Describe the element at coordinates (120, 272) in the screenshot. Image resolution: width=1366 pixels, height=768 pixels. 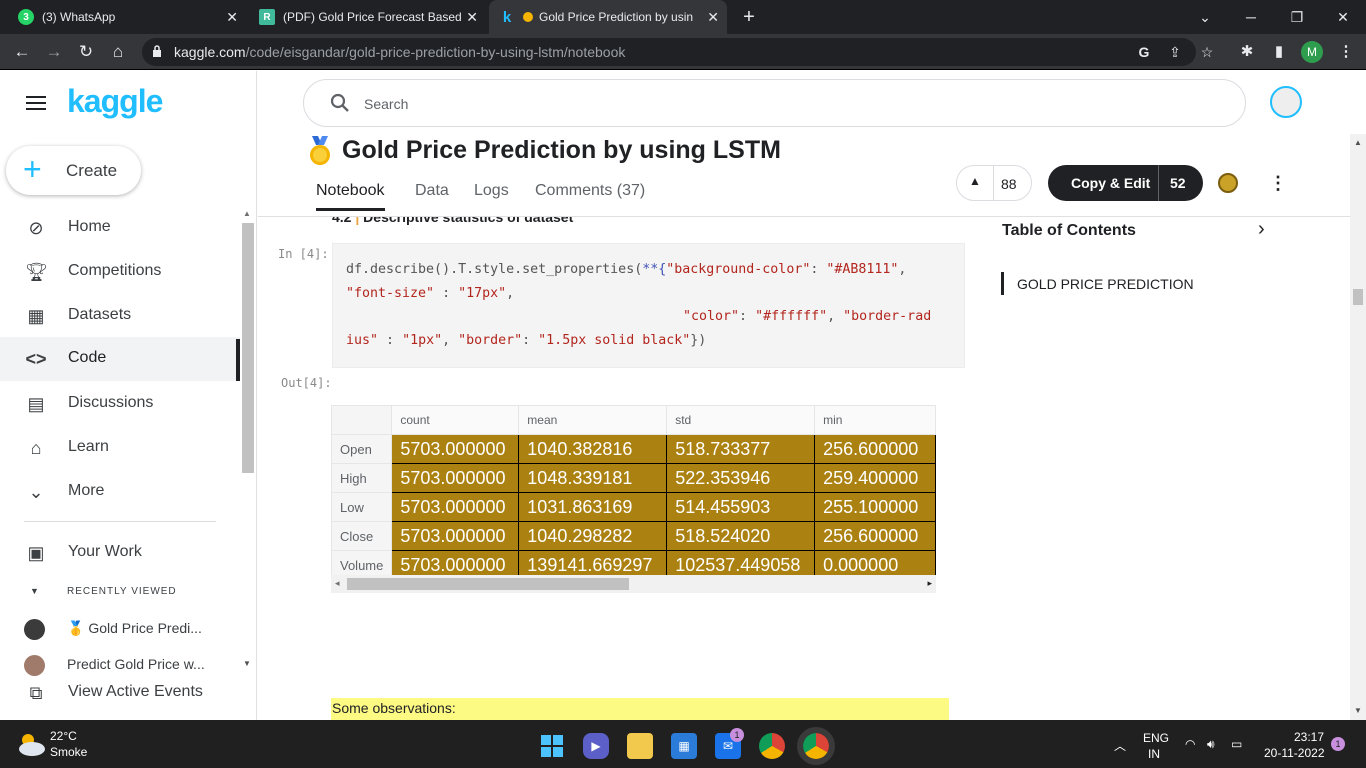
I see `sidebar-item-competitions: 🏆︎ Competitions` at that location.